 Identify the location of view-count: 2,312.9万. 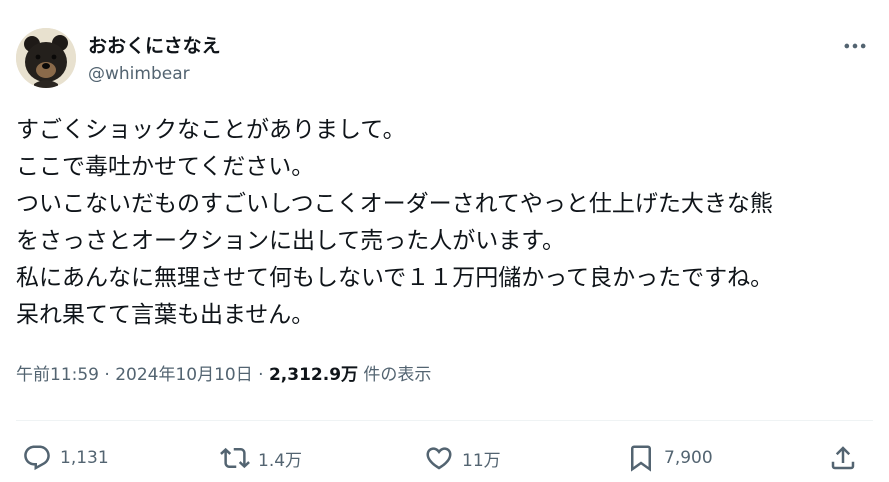
(313, 375).